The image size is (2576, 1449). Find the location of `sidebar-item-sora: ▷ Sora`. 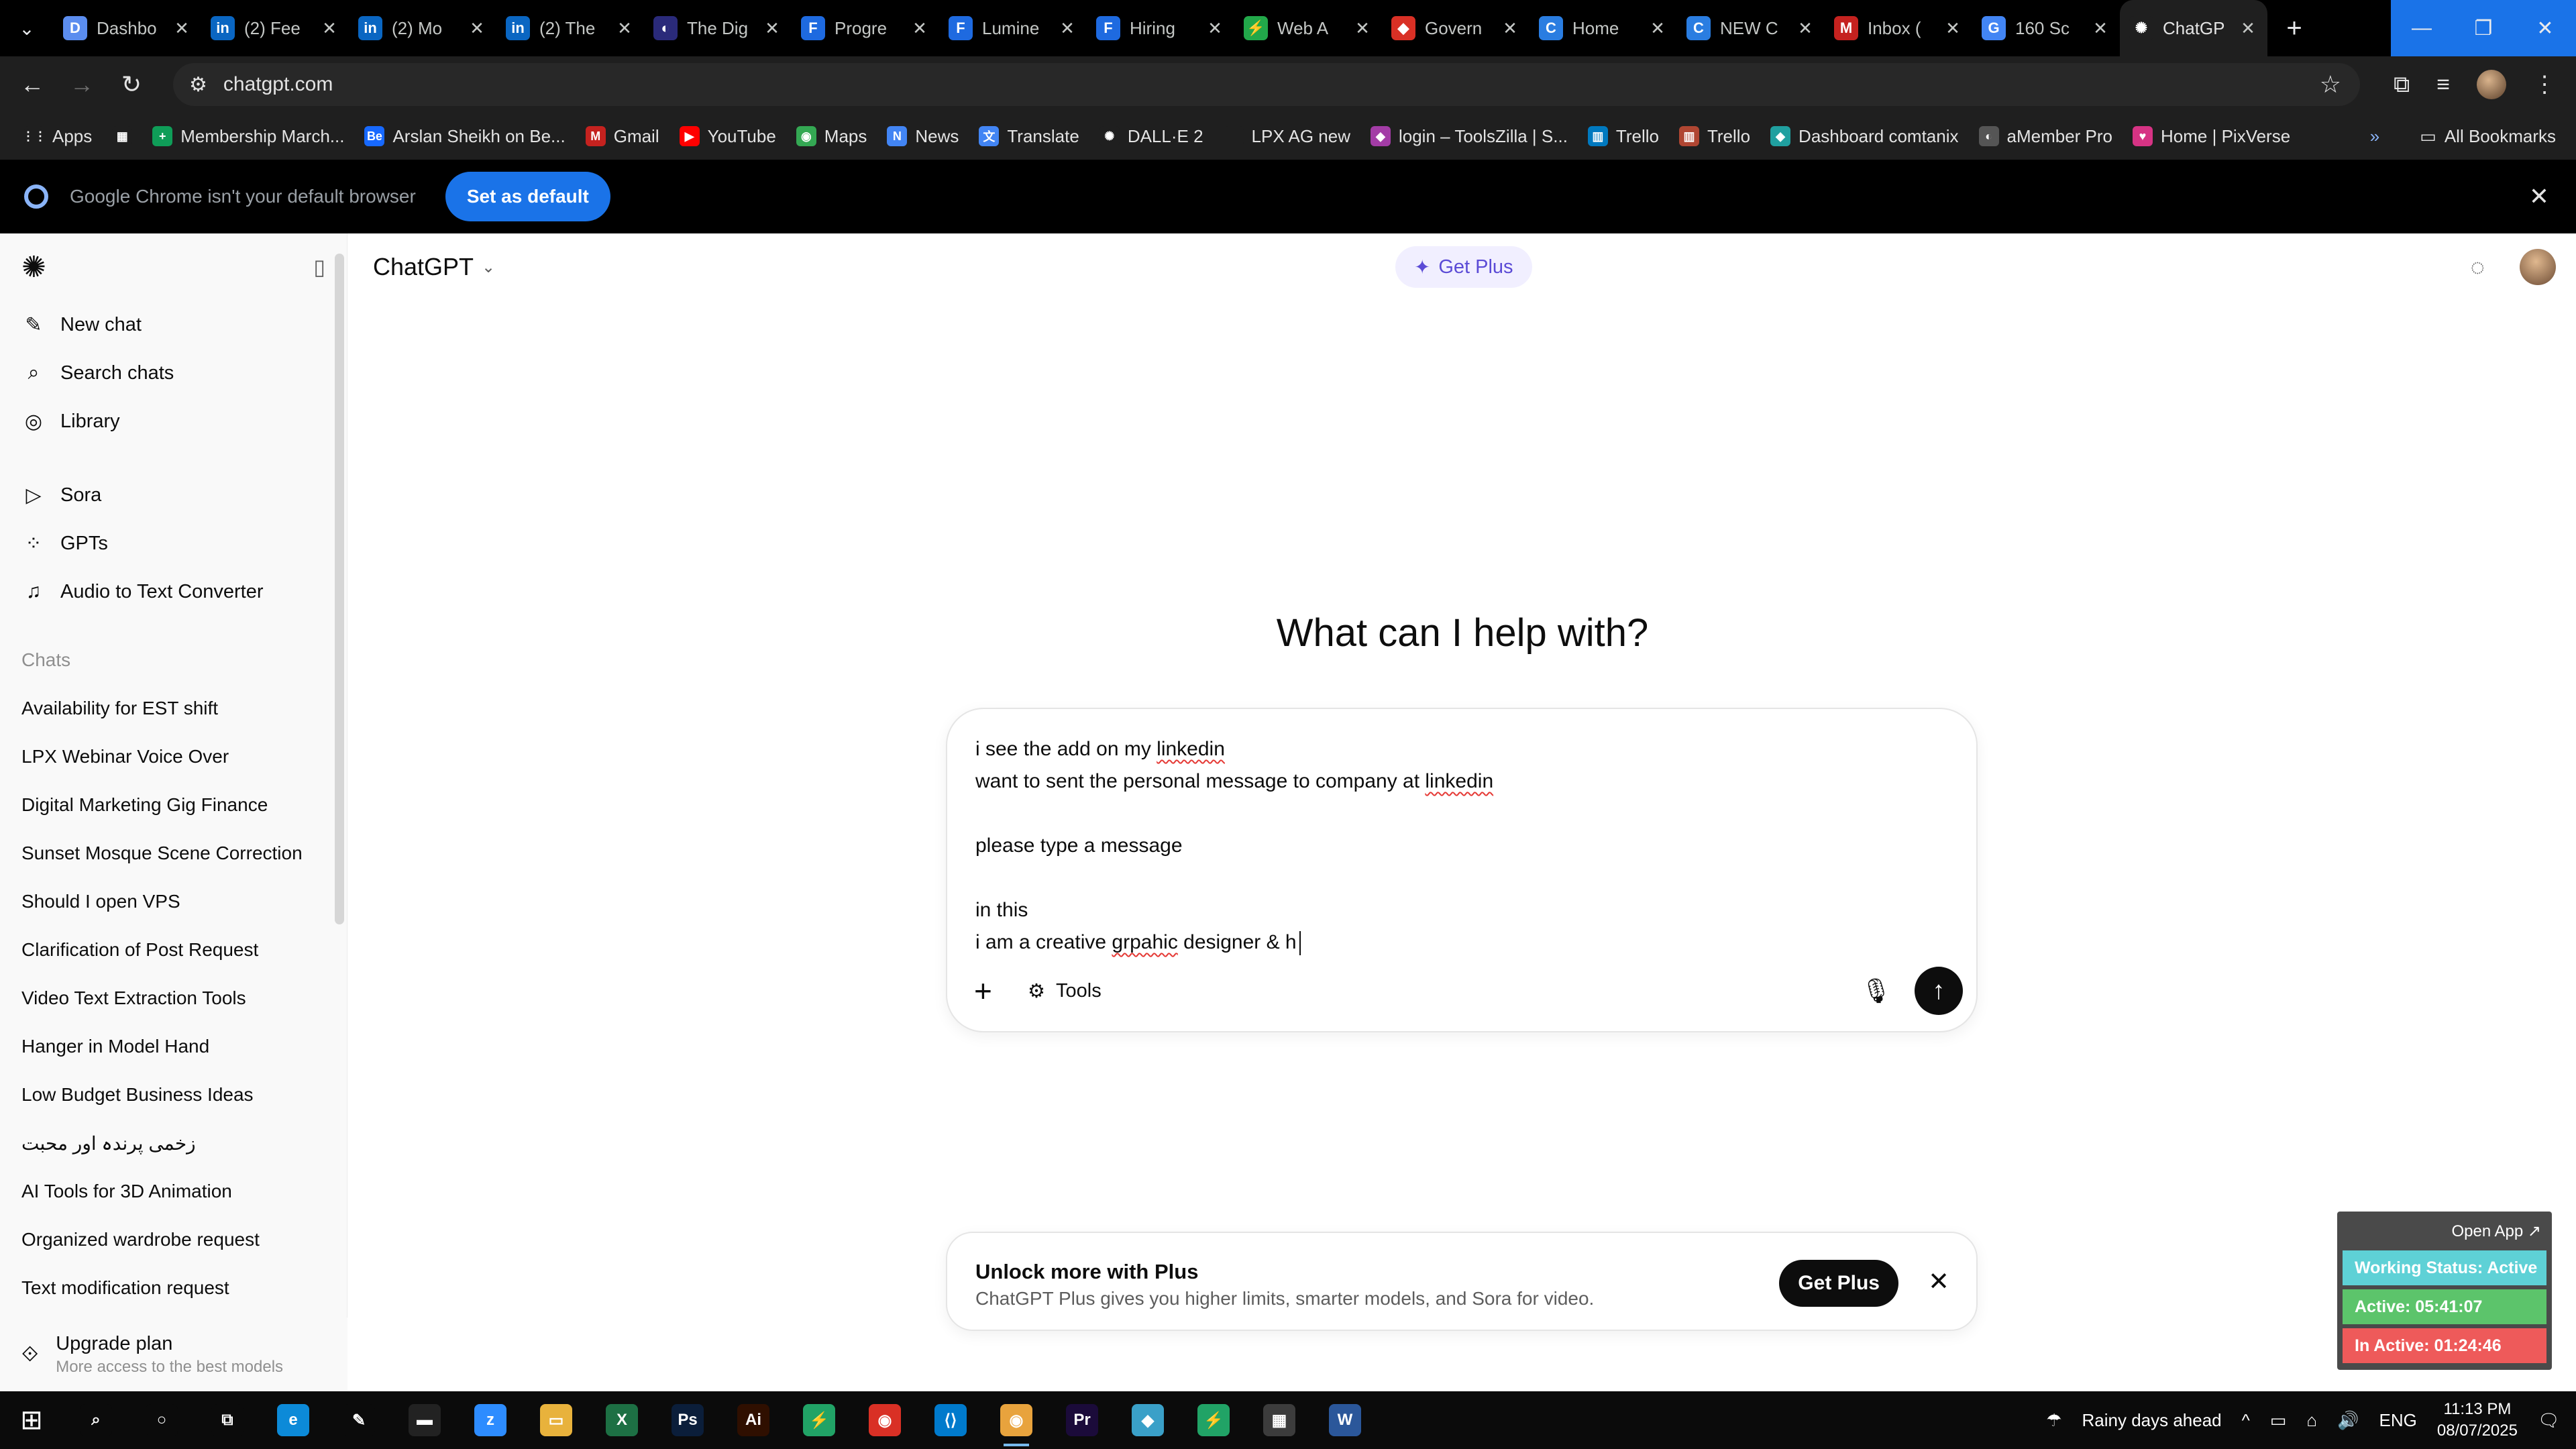

sidebar-item-sora: ▷ Sora is located at coordinates (173, 495).